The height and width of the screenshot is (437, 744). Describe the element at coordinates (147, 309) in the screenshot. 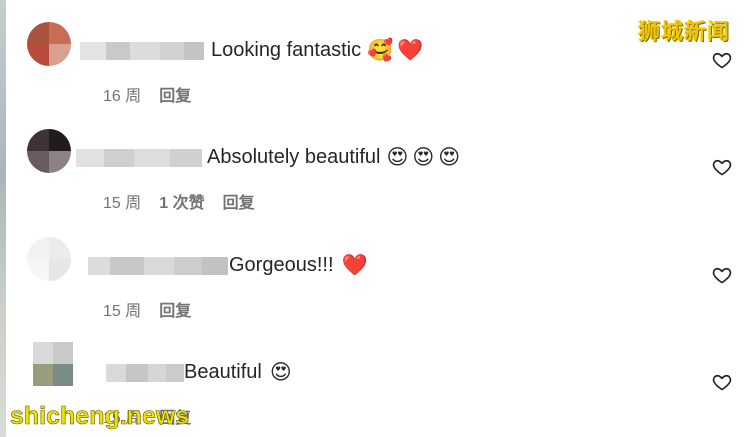

I see `comment-meta: 15 周 回复` at that location.